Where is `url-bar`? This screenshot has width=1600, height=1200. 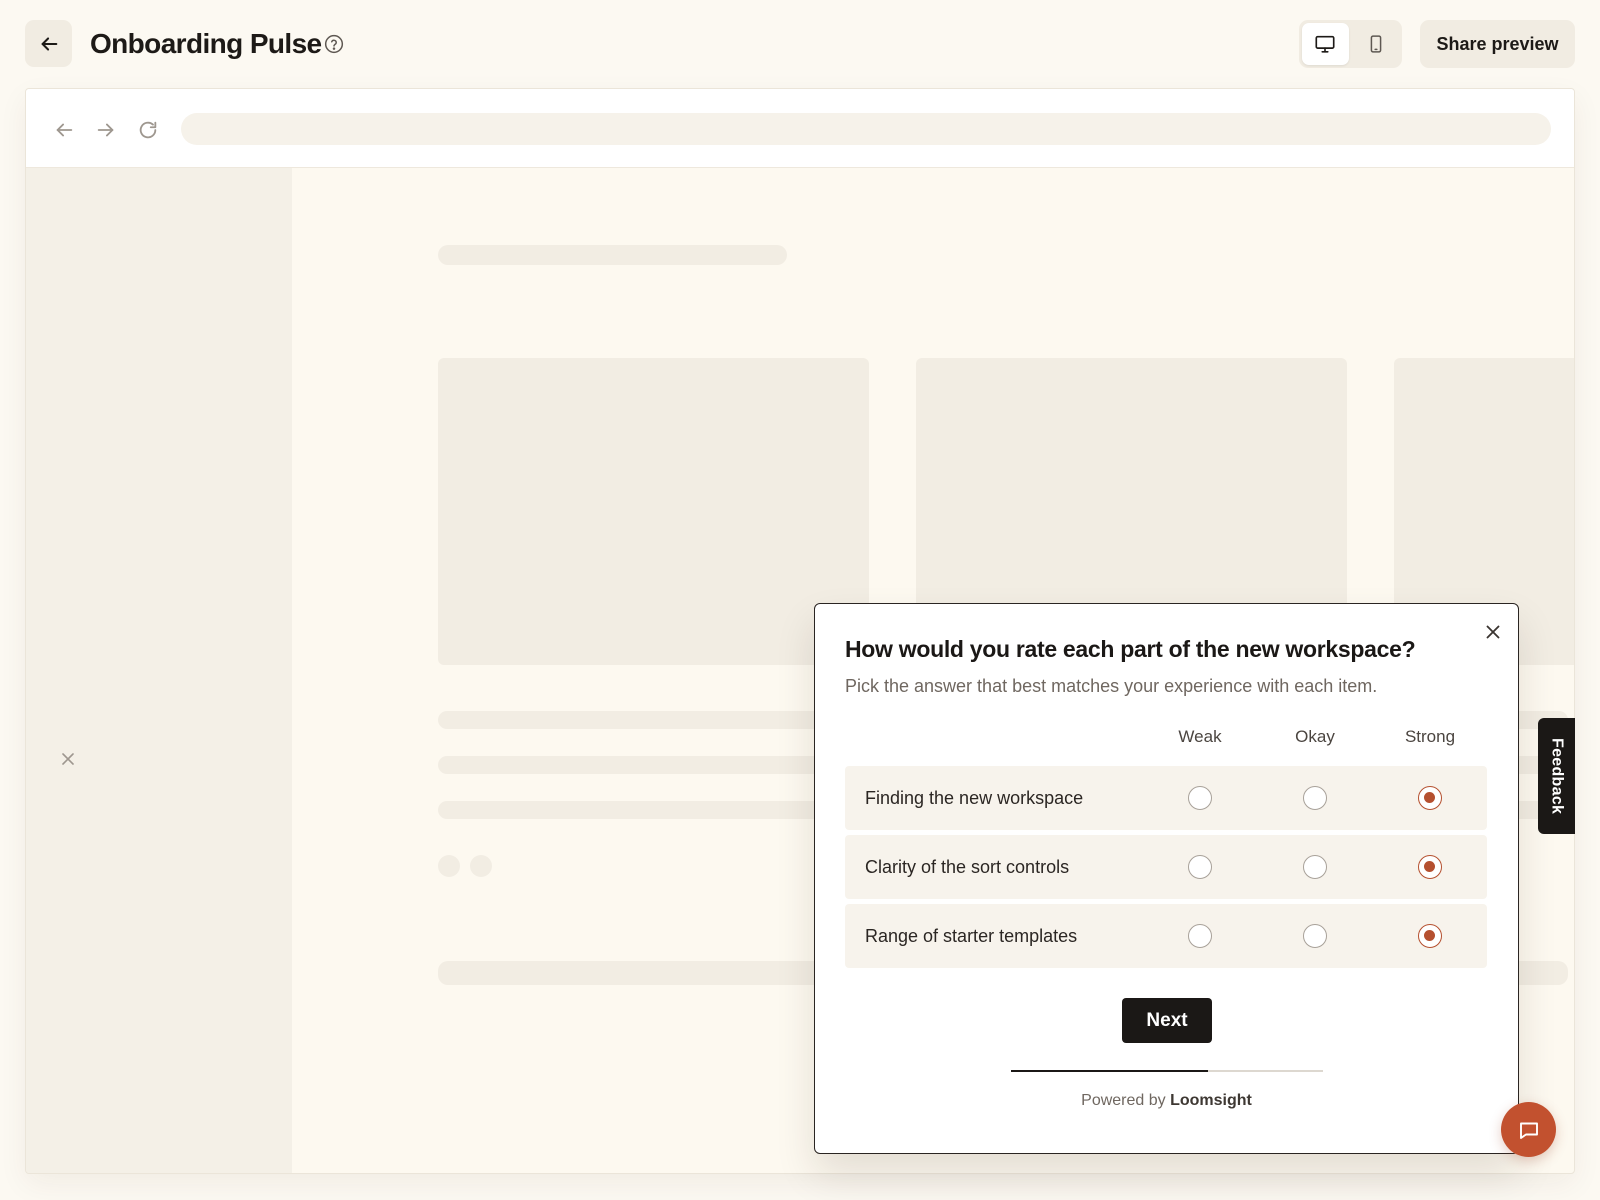 url-bar is located at coordinates (866, 129).